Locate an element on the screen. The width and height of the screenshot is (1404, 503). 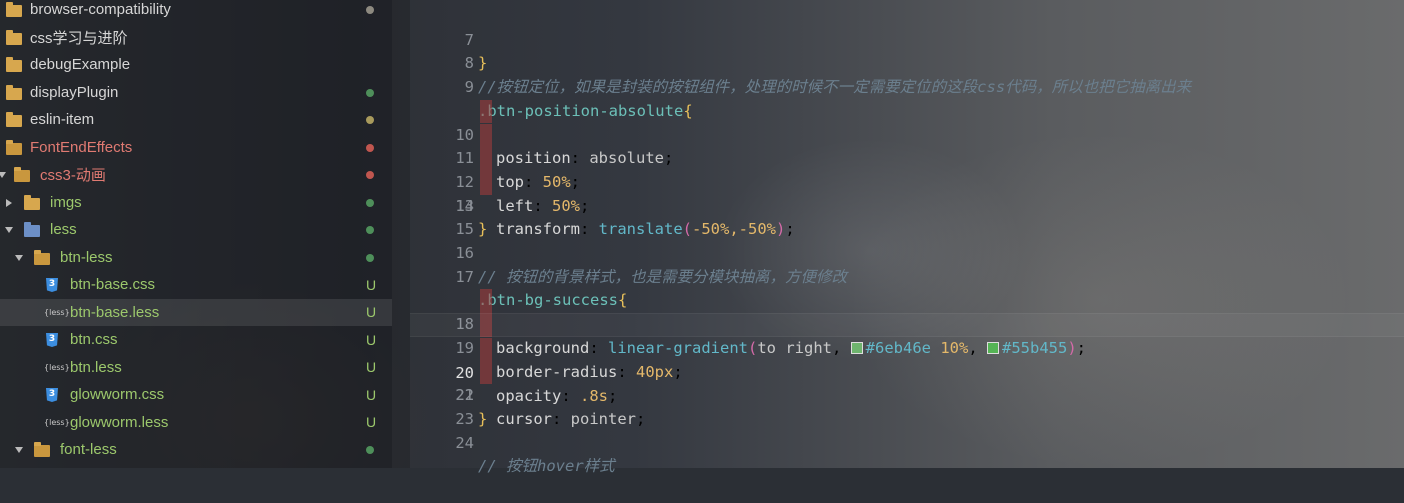
less-folder-icon is located at coordinates (32, 229).